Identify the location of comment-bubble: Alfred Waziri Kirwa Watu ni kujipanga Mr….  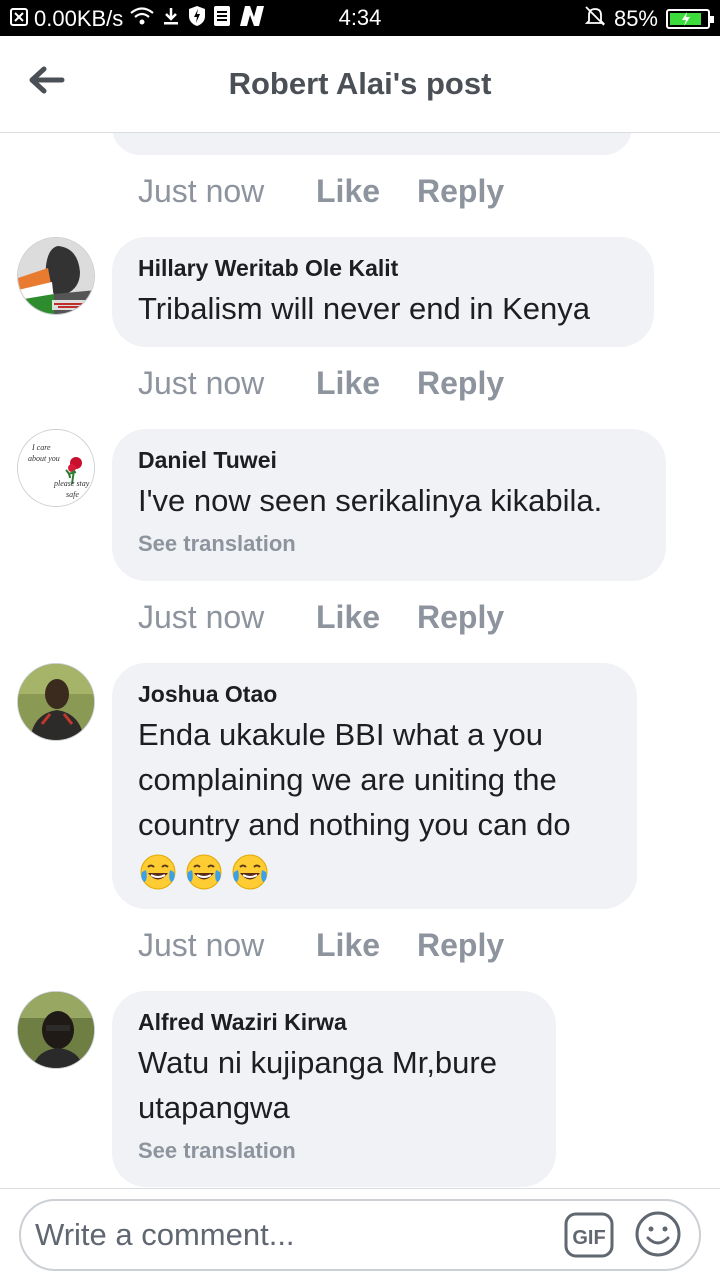
(334, 1089).